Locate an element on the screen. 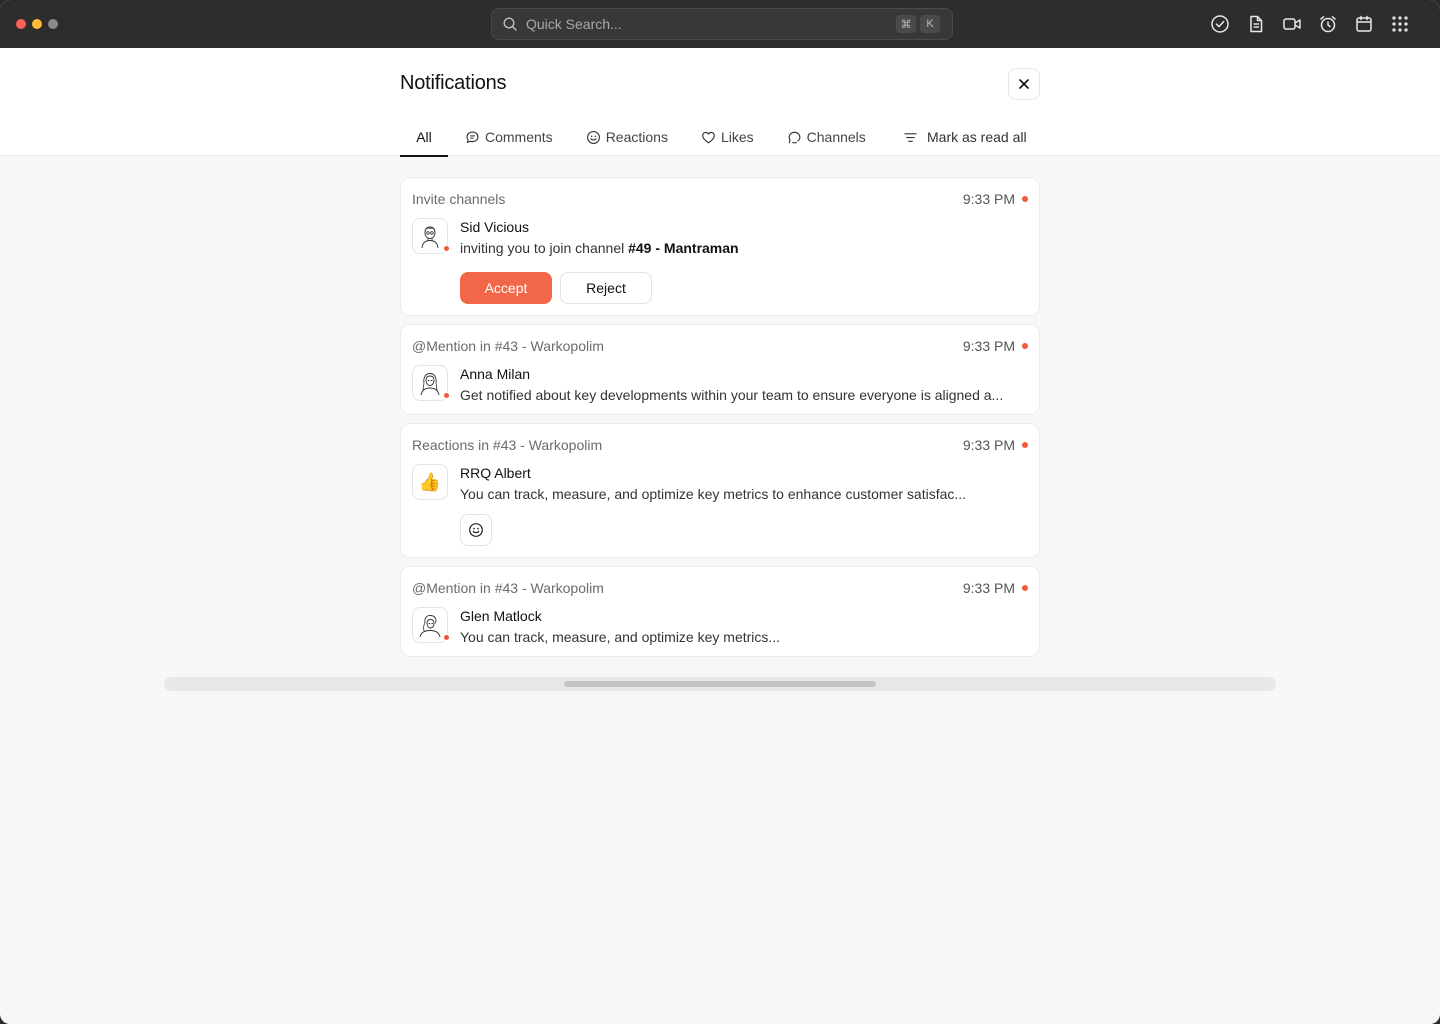 The height and width of the screenshot is (1024, 1440). docs-button is located at coordinates (1256, 24).